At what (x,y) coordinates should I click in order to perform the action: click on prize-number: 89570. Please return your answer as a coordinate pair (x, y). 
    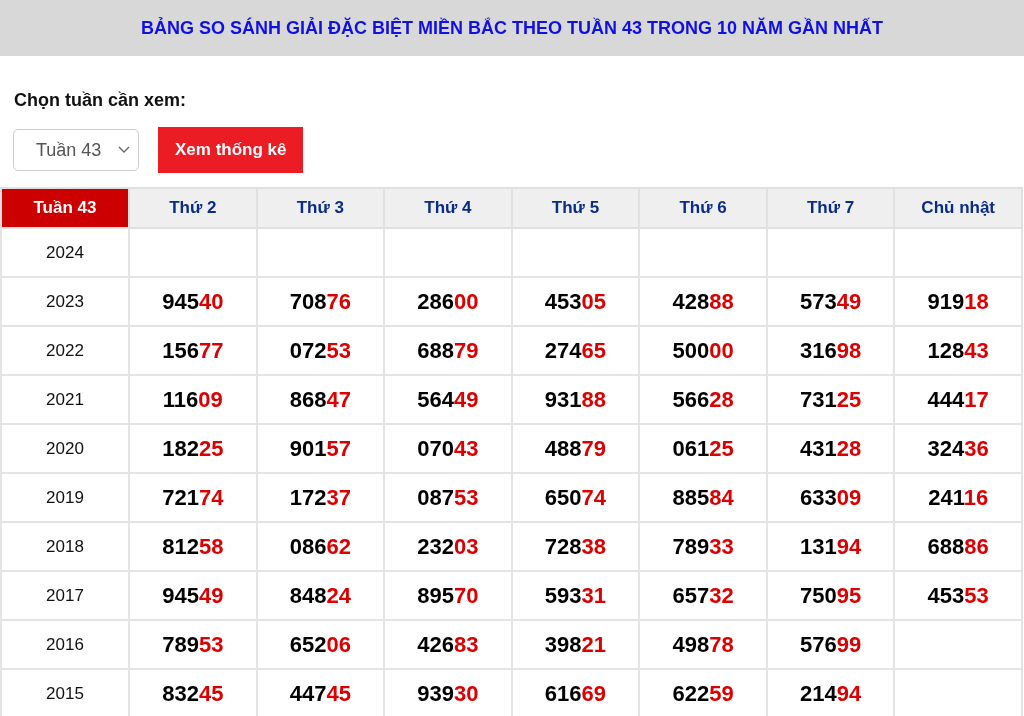
    Looking at the image, I should click on (448, 595).